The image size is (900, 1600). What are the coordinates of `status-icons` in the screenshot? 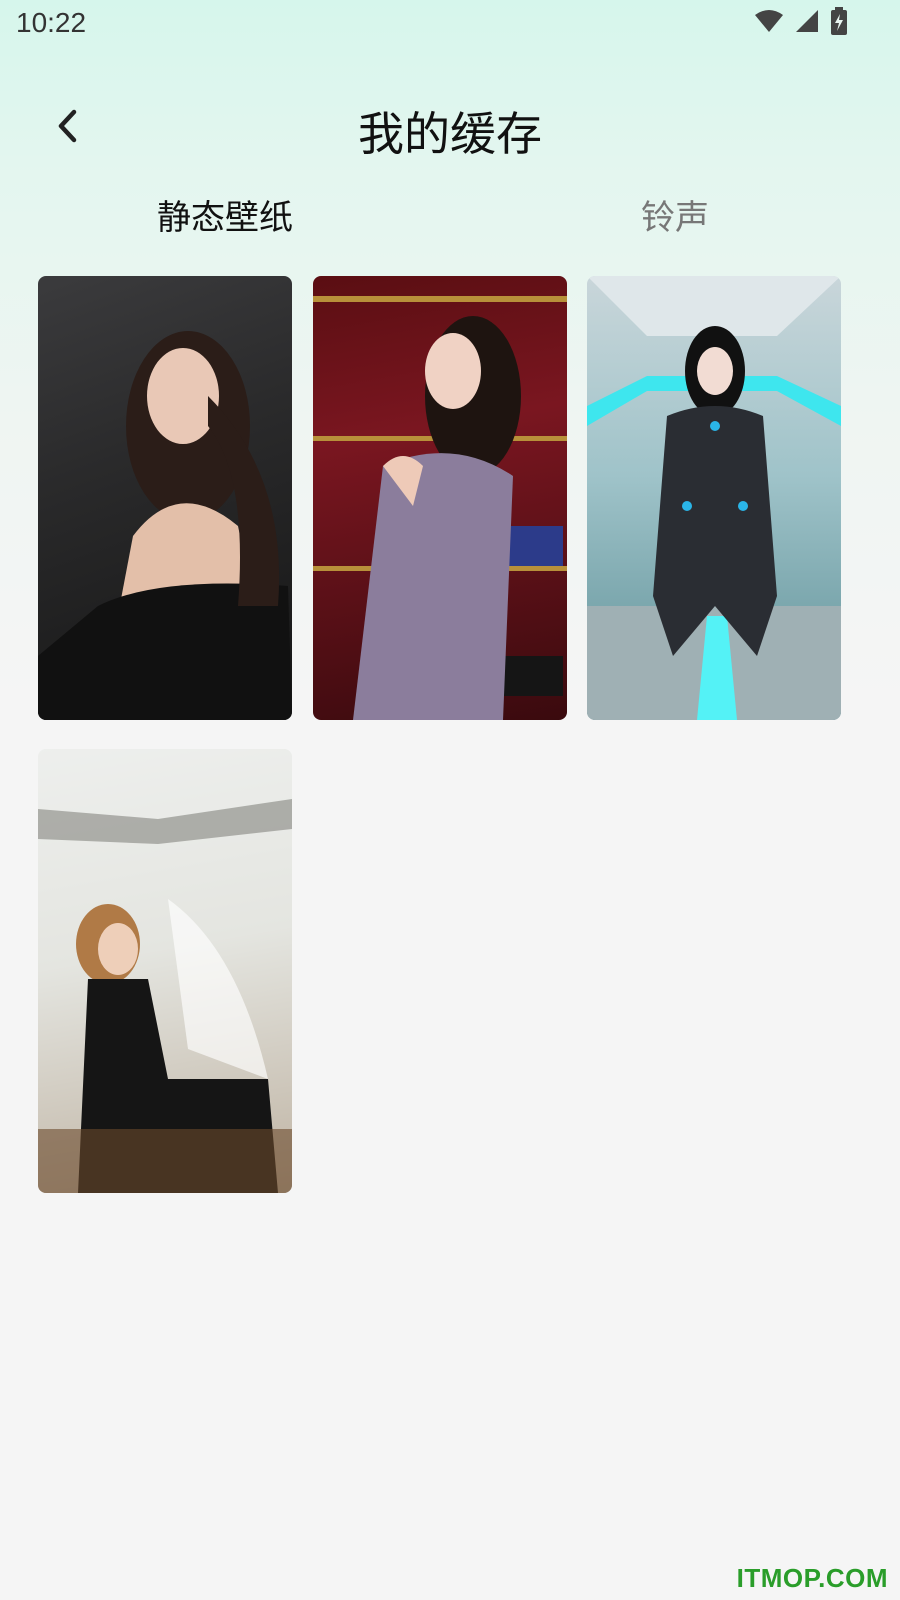 It's located at (801, 23).